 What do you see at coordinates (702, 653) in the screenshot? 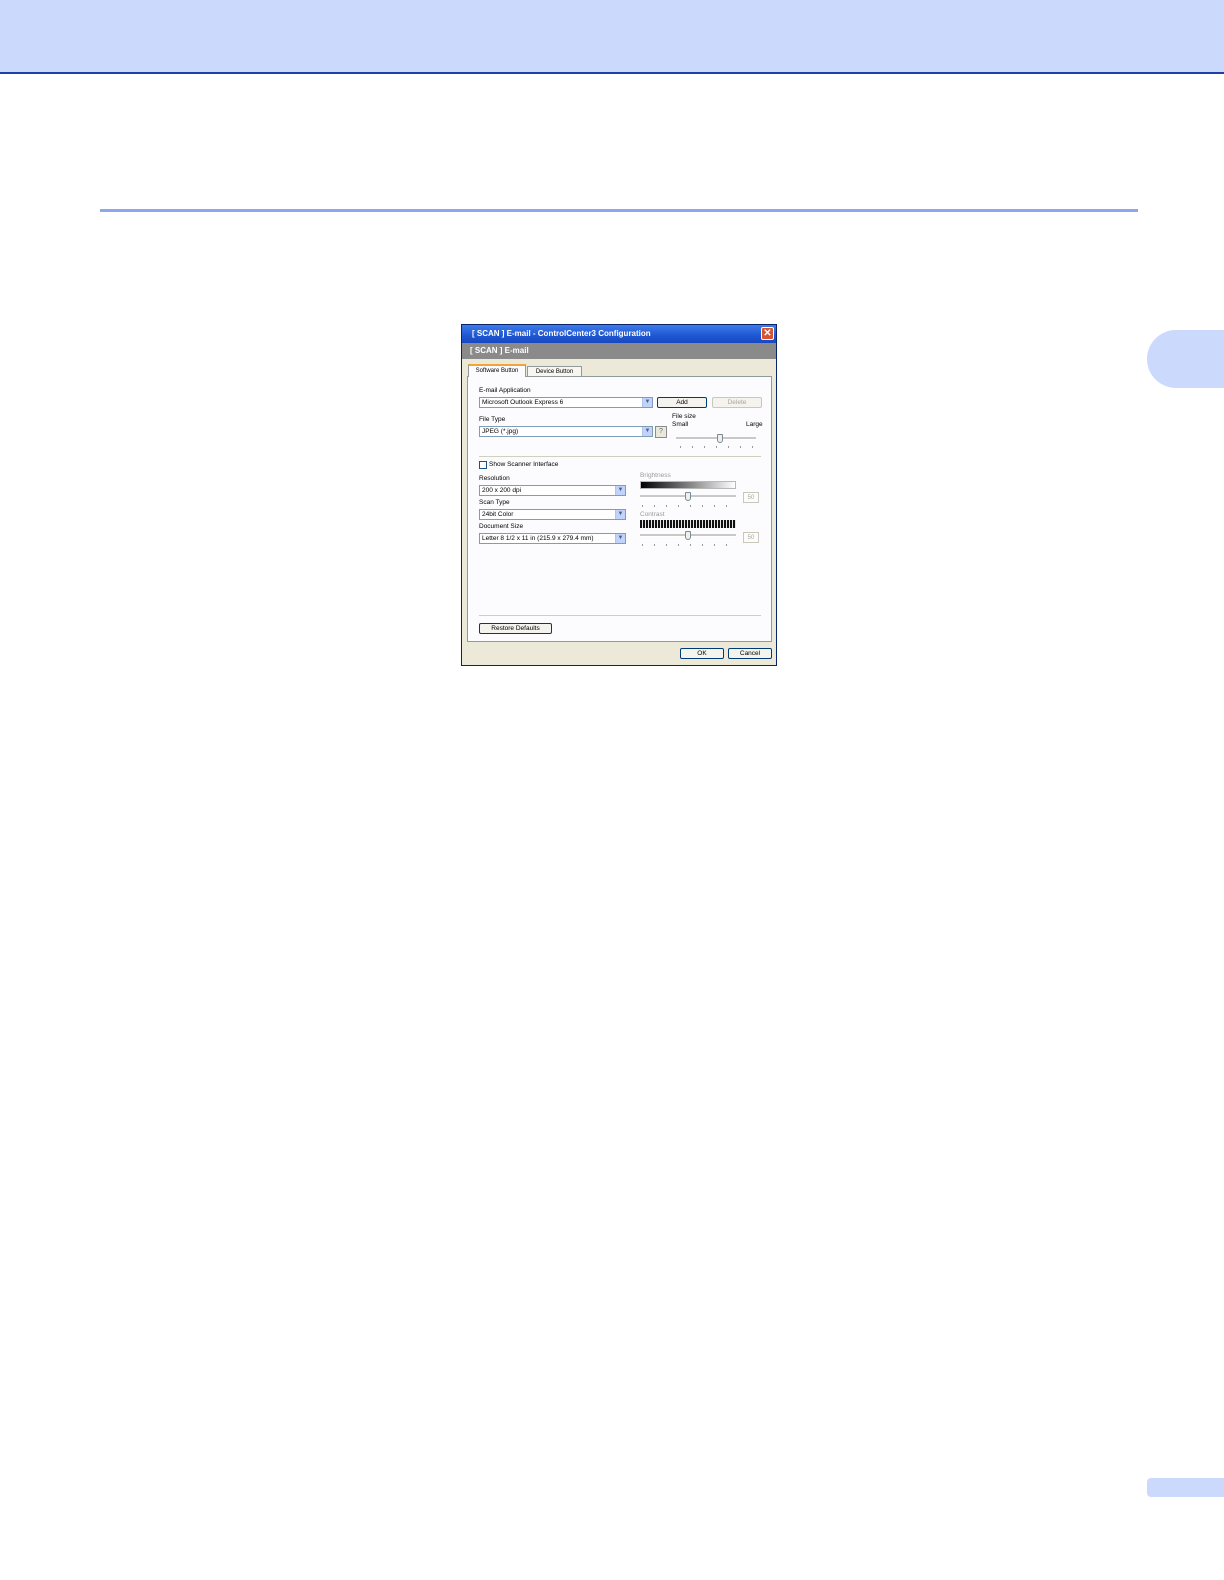
I see `ok-button: OK` at bounding box center [702, 653].